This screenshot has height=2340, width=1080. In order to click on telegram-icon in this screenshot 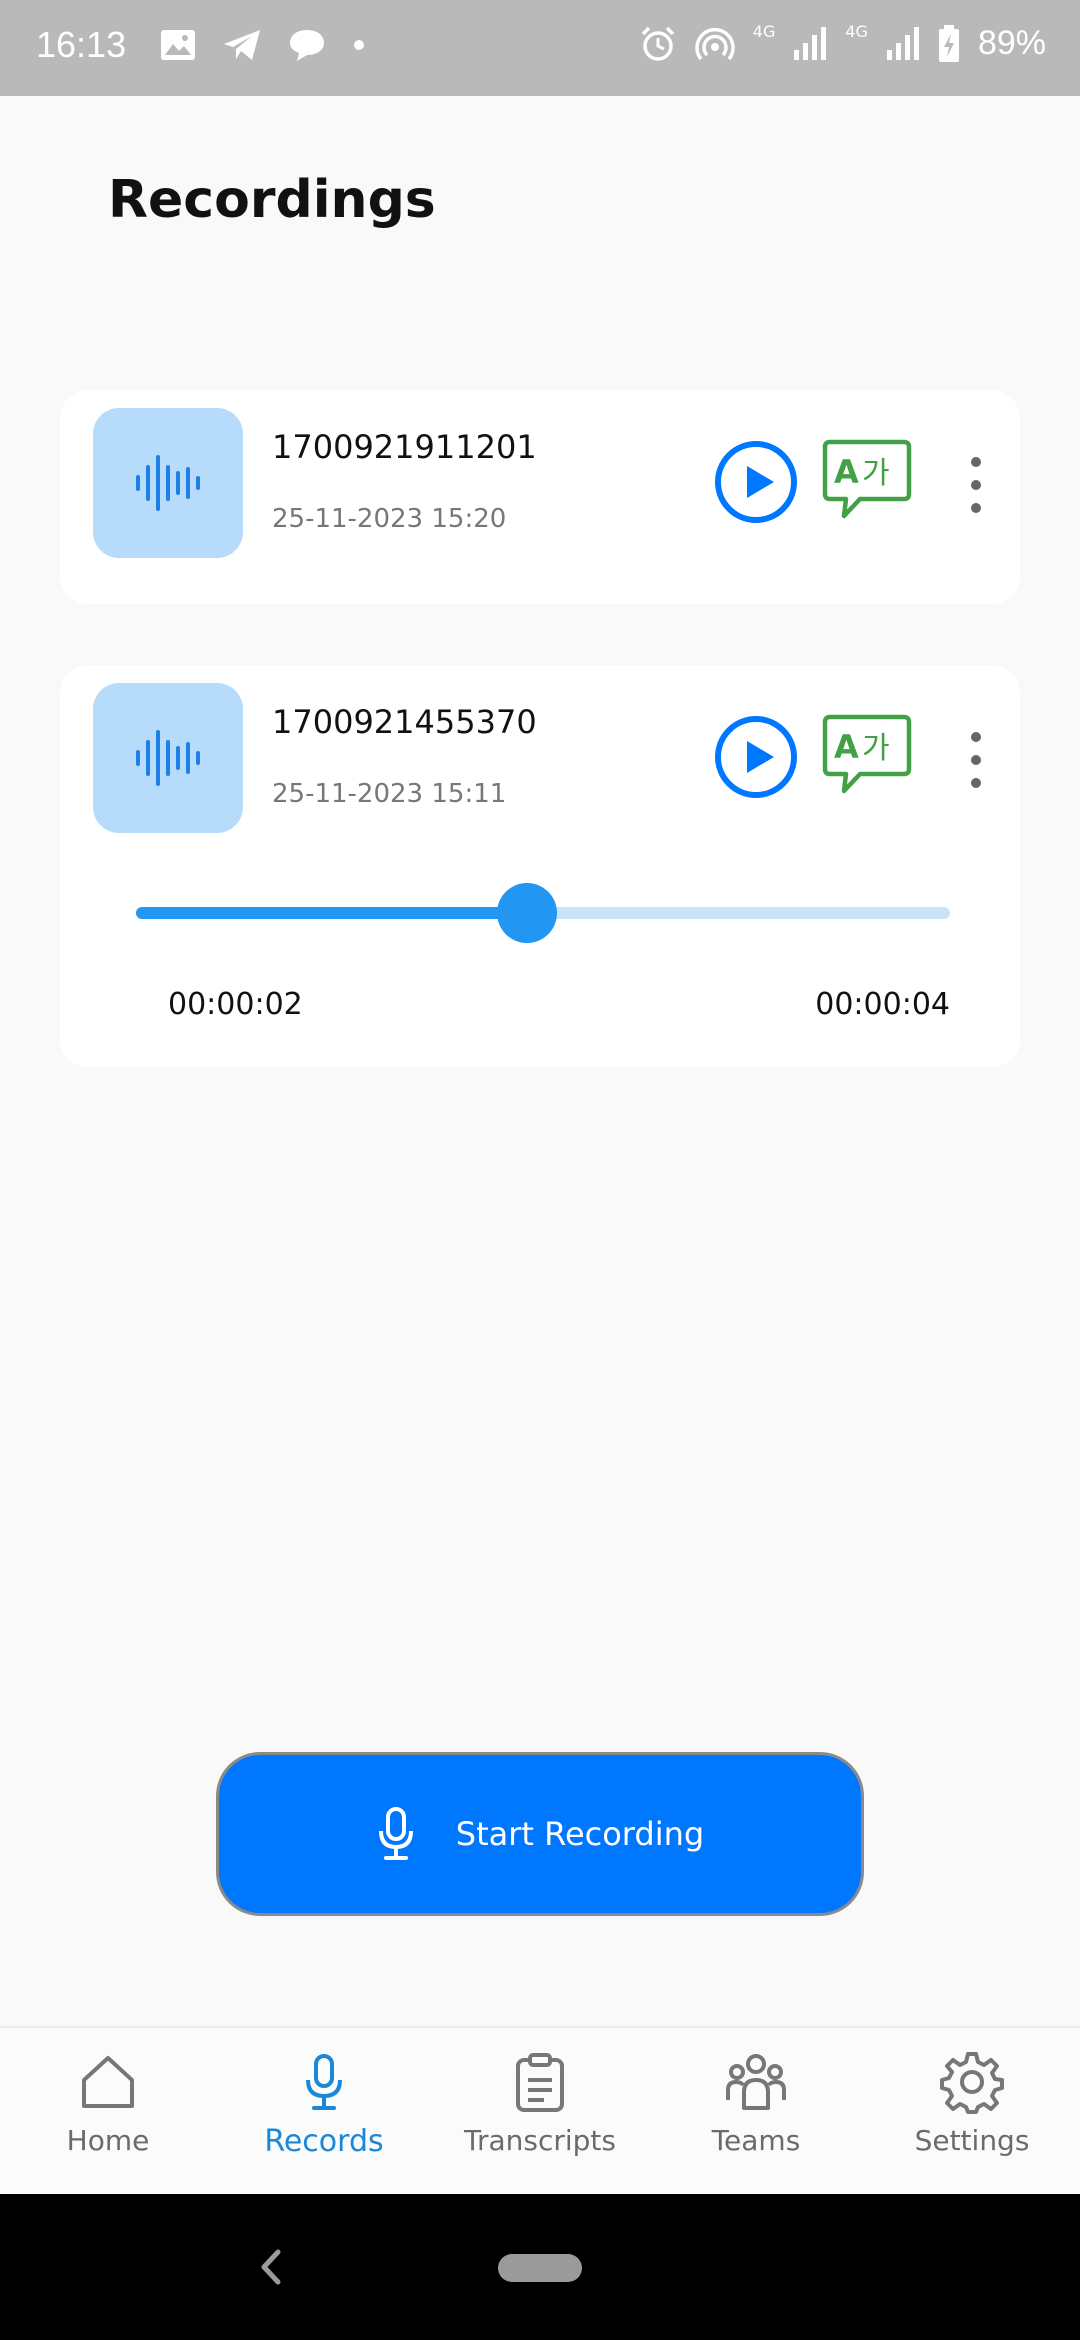, I will do `click(242, 45)`.